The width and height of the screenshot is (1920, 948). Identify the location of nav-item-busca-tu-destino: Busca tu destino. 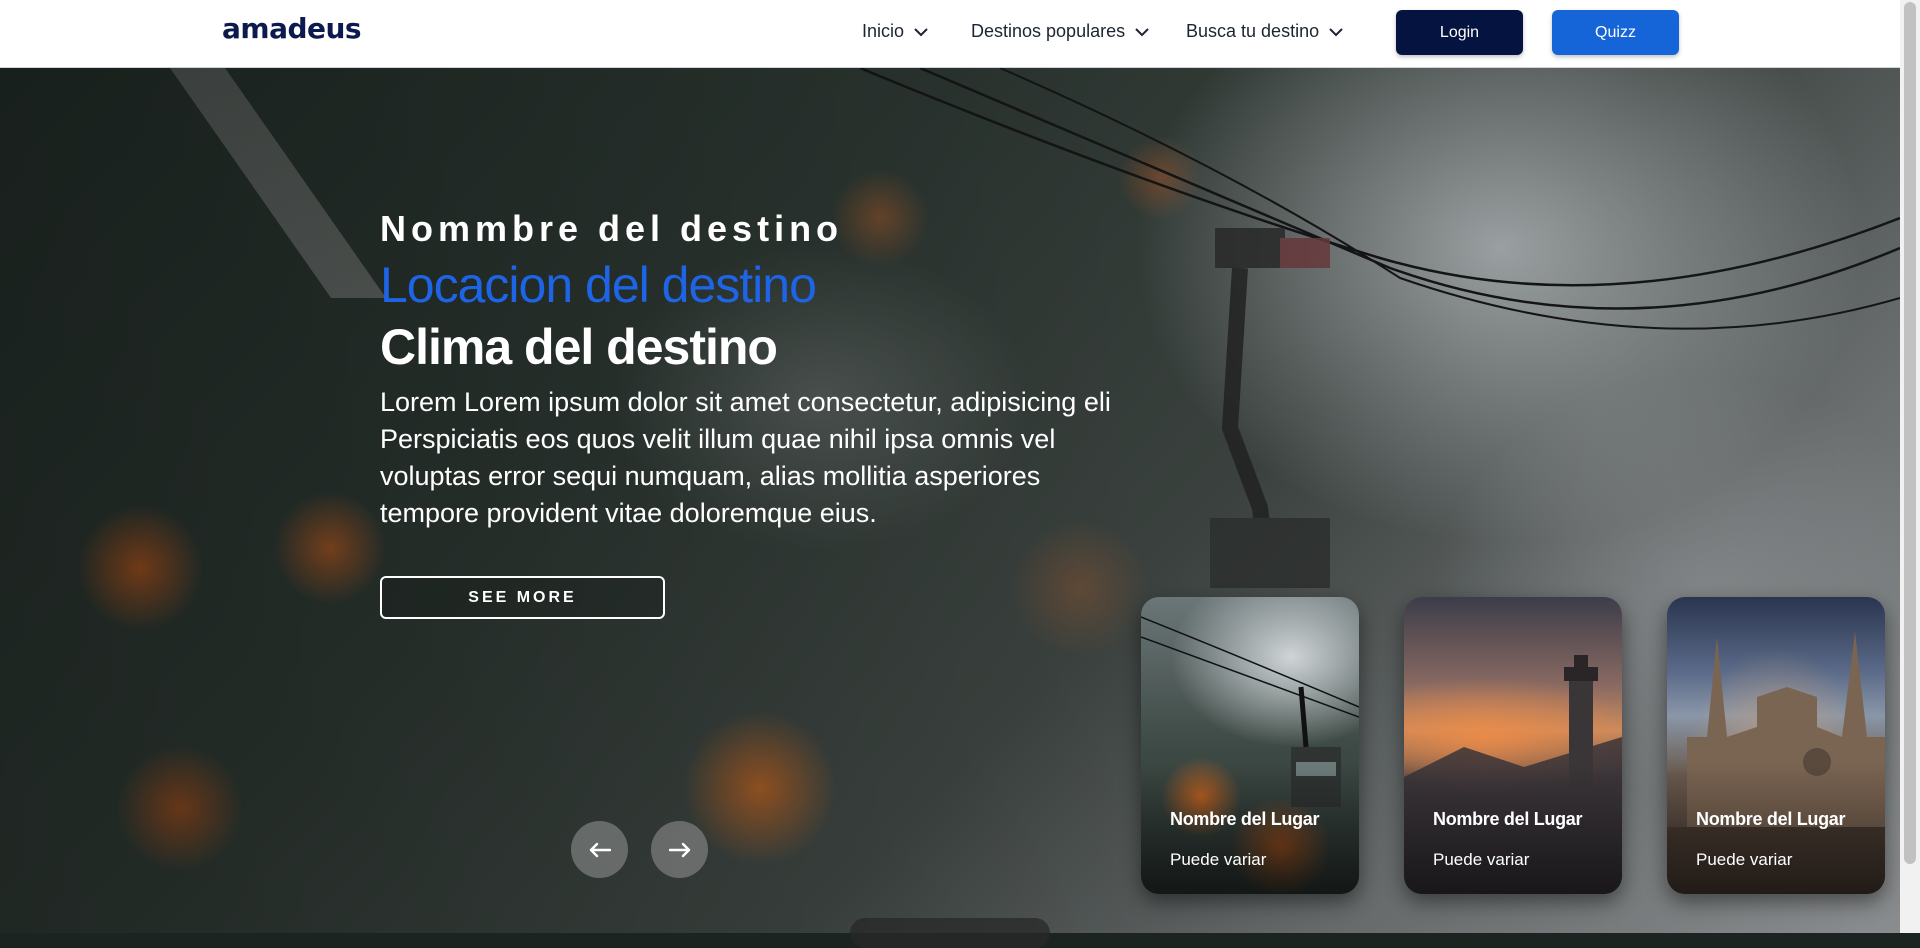
(1264, 31).